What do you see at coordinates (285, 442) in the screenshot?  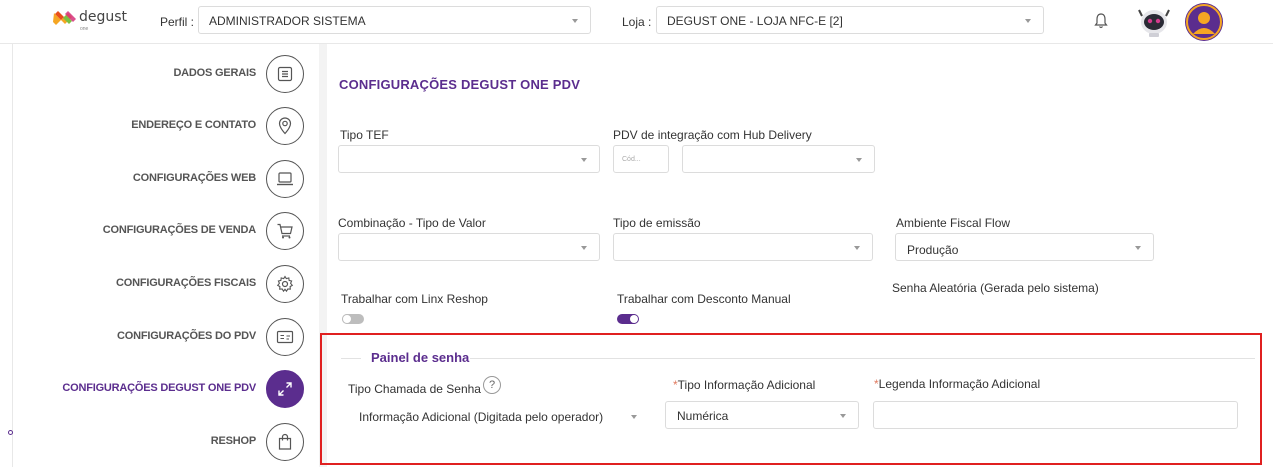 I see `shopping-bag-icon` at bounding box center [285, 442].